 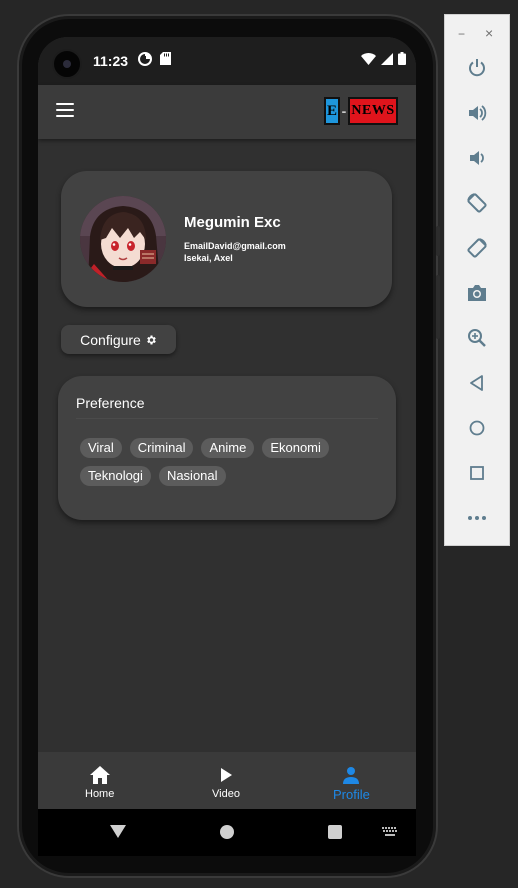 What do you see at coordinates (477, 113) in the screenshot?
I see `volume-up-icon` at bounding box center [477, 113].